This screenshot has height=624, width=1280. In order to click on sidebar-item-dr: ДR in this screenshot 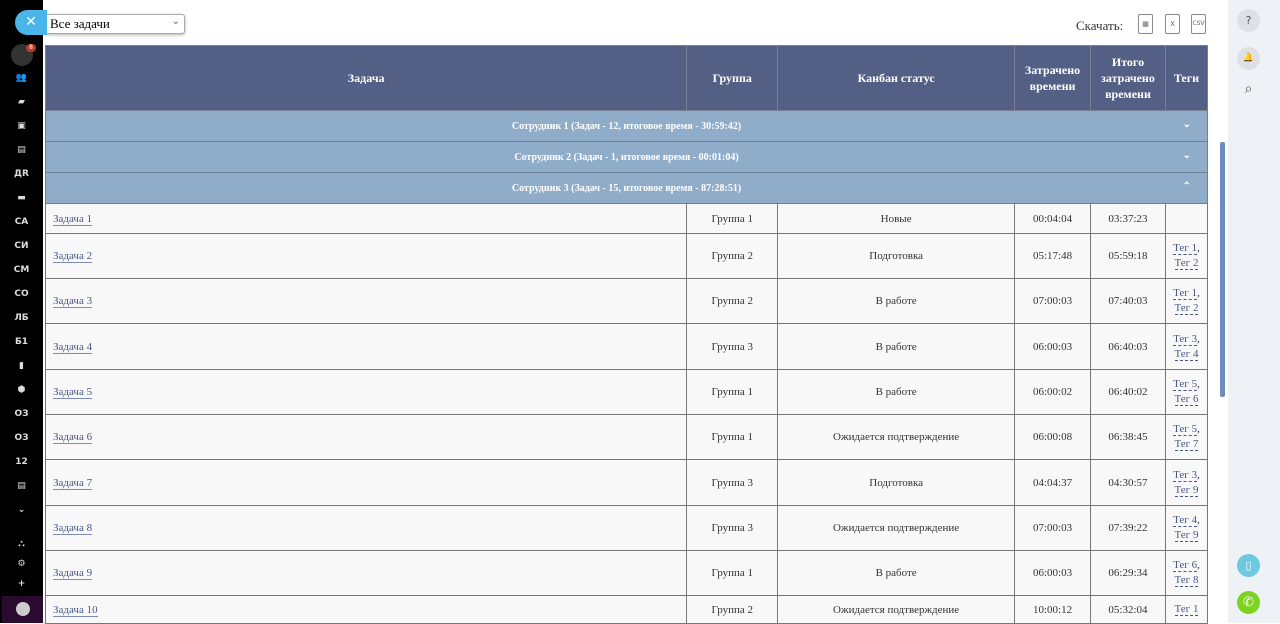, I will do `click(21, 174)`.